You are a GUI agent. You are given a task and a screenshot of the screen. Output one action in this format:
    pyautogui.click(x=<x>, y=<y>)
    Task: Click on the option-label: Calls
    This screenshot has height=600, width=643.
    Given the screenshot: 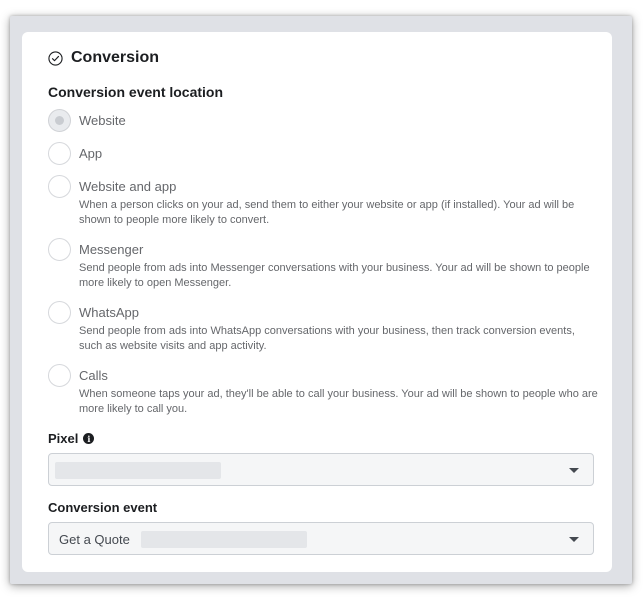 What is the action you would take?
    pyautogui.click(x=93, y=375)
    